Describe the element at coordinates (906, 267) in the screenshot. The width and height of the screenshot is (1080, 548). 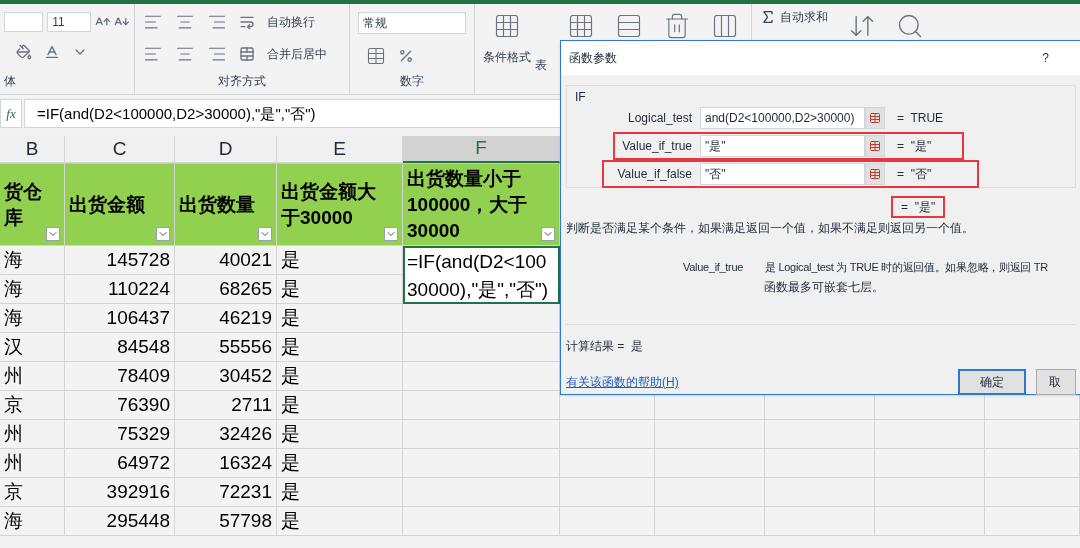
I see `argument-description: 是 Logical_test 为 TRUE 时的返回值。如果忽略，则返回 TR` at that location.